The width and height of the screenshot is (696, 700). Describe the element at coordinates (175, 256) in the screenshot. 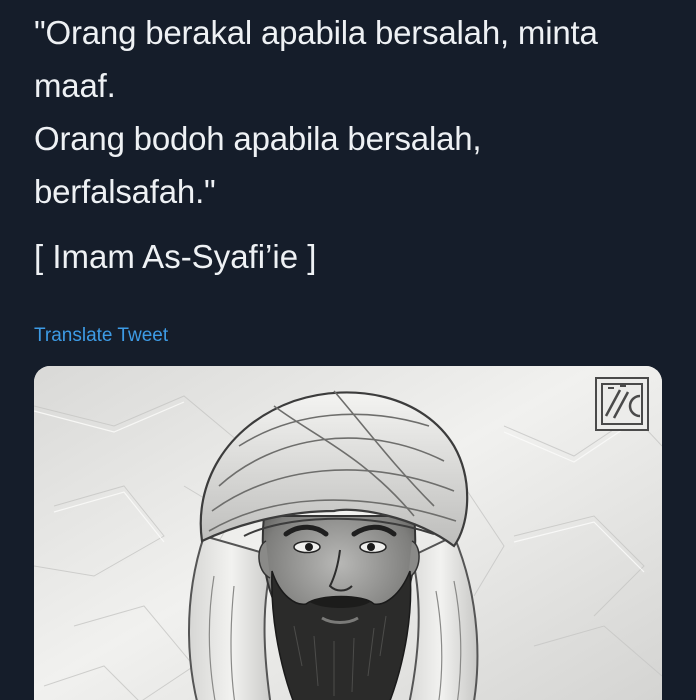

I see `quote-attribution: [ Imam As-Syafi’ie ]` at that location.